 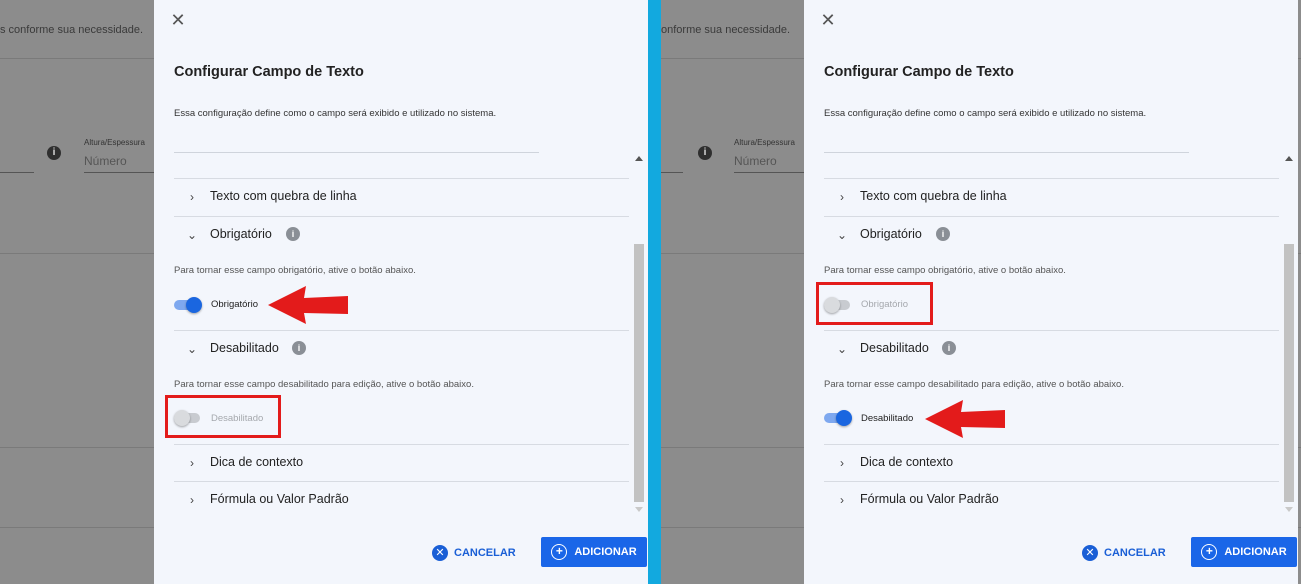 I want to click on disabled-toggle, so click(x=838, y=418).